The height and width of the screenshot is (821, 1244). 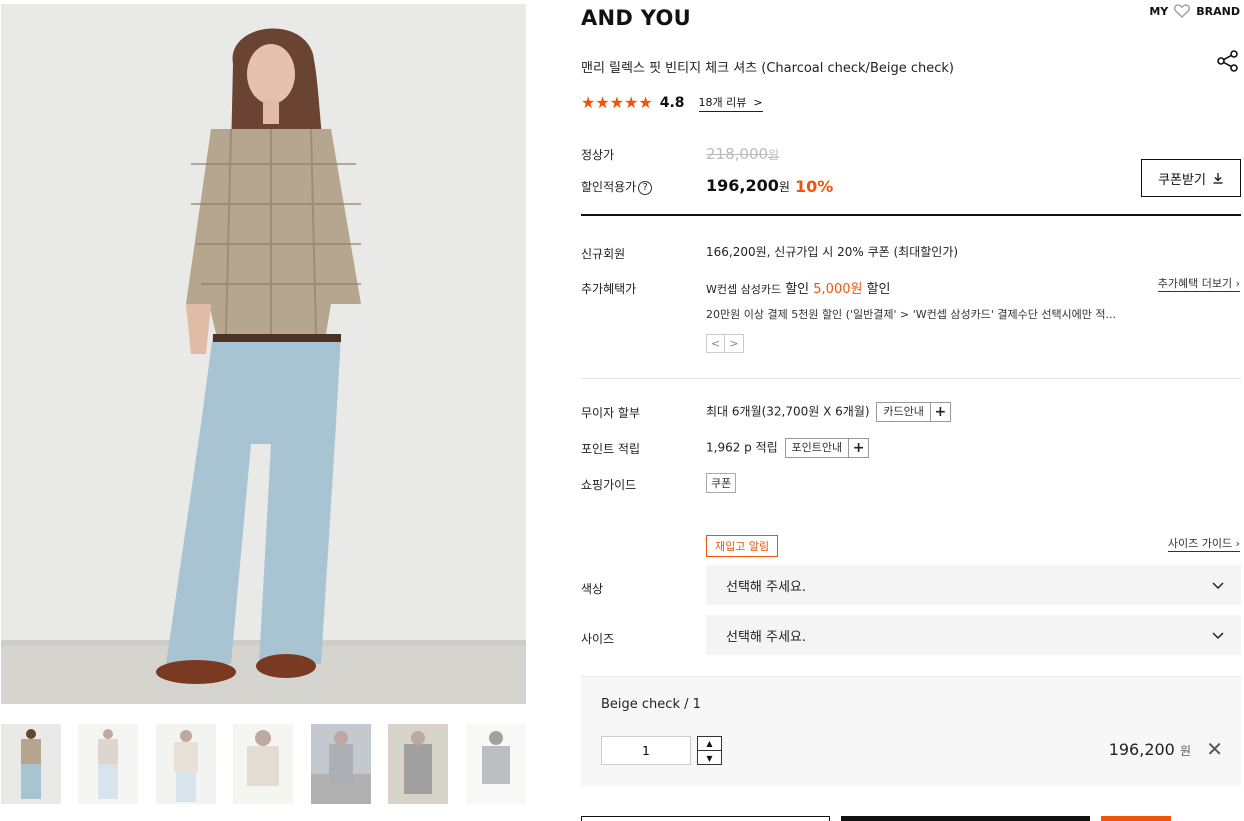 What do you see at coordinates (832, 252) in the screenshot?
I see `new-member-value: 166,200원, 신규가입 시 20% 쿠폰 (최대할인가)` at bounding box center [832, 252].